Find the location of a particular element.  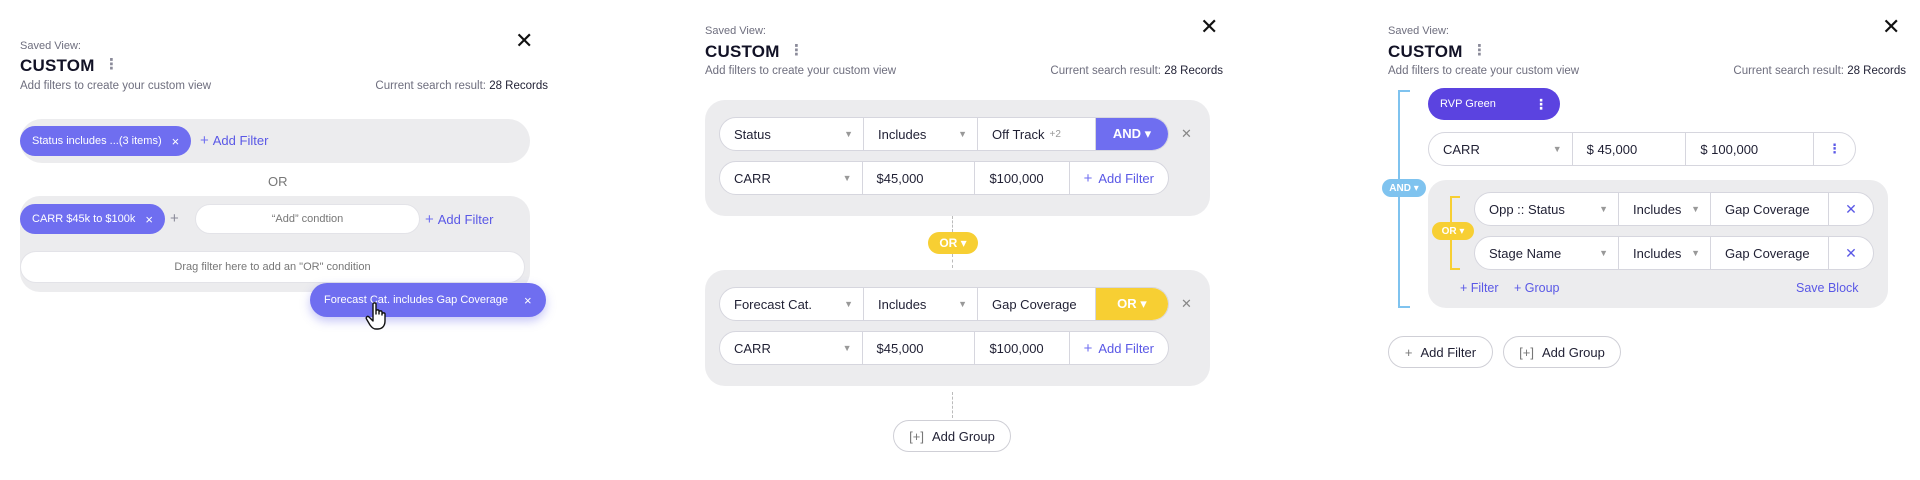

saved-block-chip: RVP Green ⋮ is located at coordinates (1494, 104).